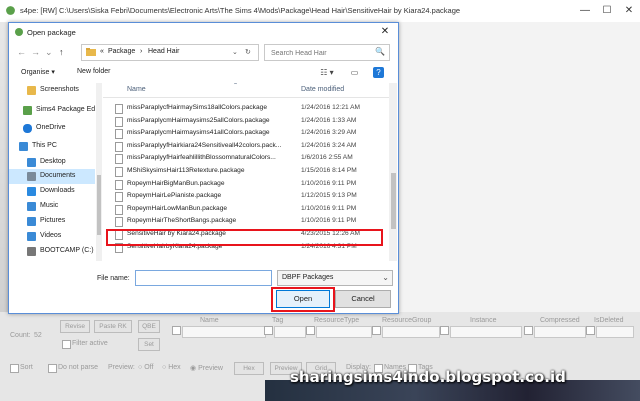 The width and height of the screenshot is (640, 401). What do you see at coordinates (203, 278) in the screenshot?
I see `file-name-input` at bounding box center [203, 278].